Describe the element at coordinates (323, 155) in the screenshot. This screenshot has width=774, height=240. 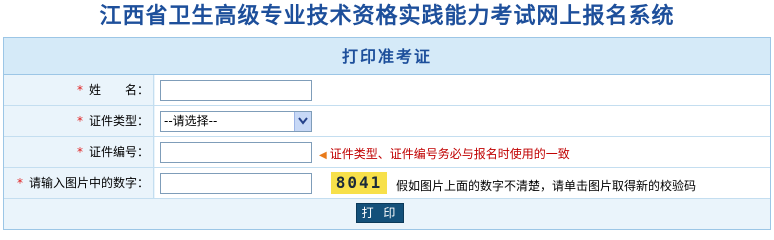
I see `triangle-left-icon: ◀` at that location.